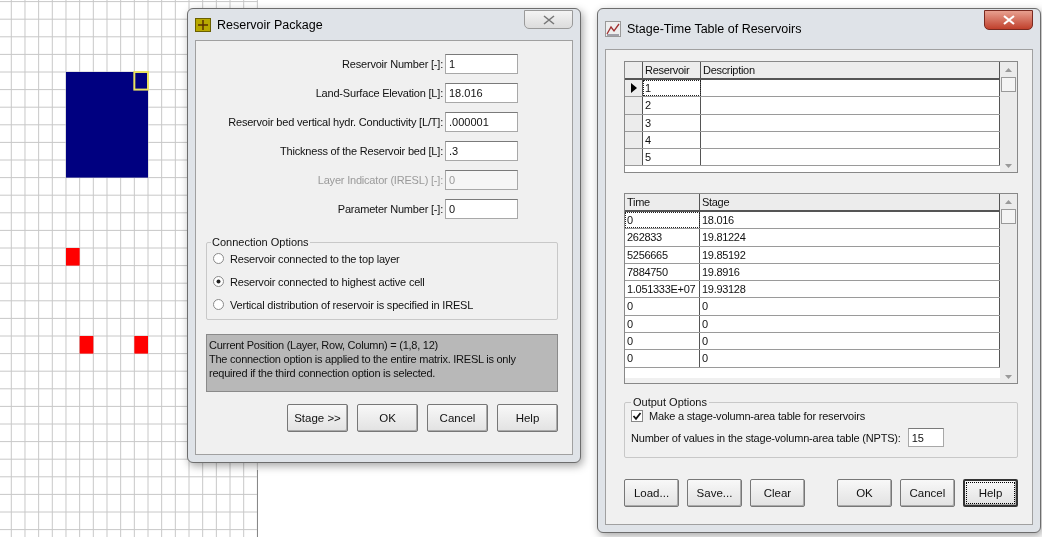  Describe the element at coordinates (352, 304) in the screenshot. I see `radio-label: Vertical distribution of reservoir is specified in IRESL` at that location.